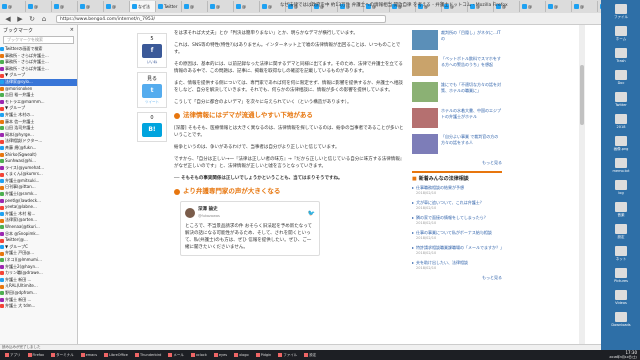 Image resolution: width=640 pixels, height=360 pixels. Describe the element at coordinates (241, 355) in the screenshot. I see `taskbar-item: xlogo` at that location.